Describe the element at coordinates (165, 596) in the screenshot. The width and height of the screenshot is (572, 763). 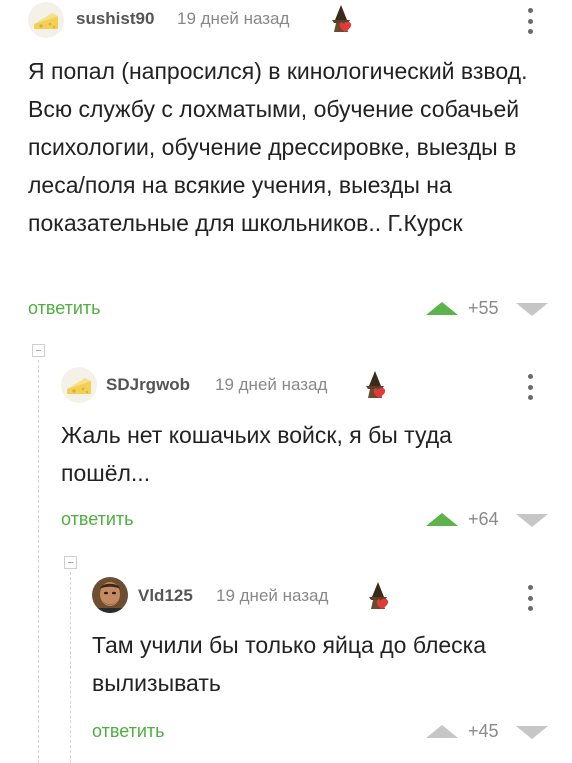
I see `username: Vld125` at that location.